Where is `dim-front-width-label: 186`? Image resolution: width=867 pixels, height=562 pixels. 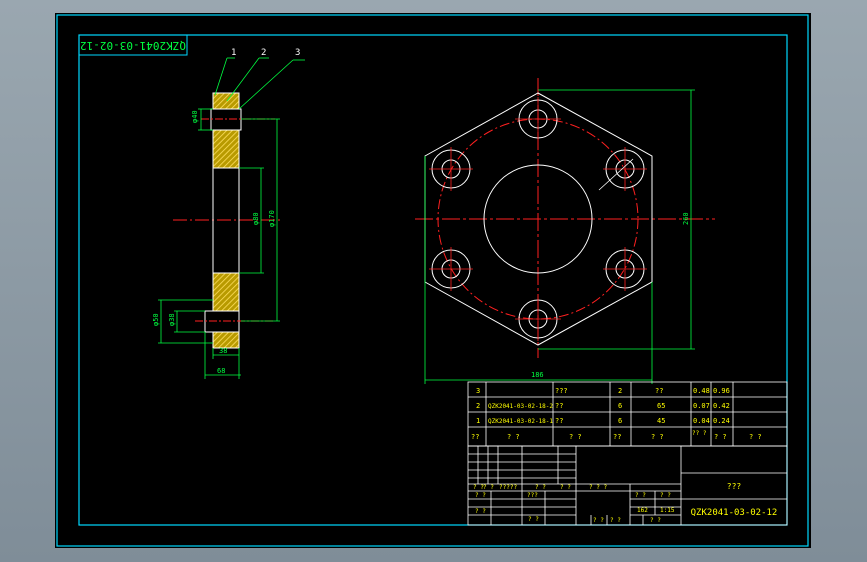 dim-front-width-label: 186 is located at coordinates (537, 375).